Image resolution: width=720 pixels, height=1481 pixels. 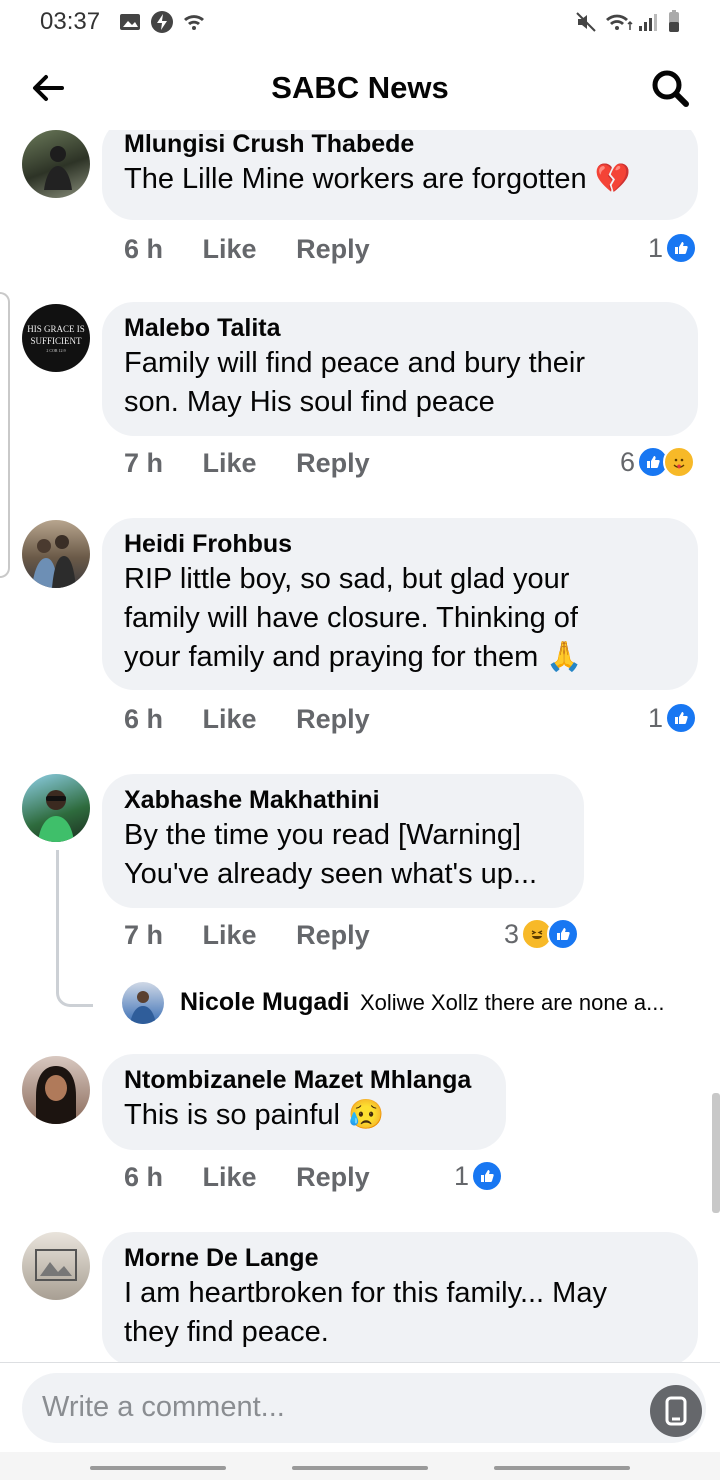 What do you see at coordinates (354, 363) in the screenshot?
I see `comment-text: Family will find peace and bury their` at bounding box center [354, 363].